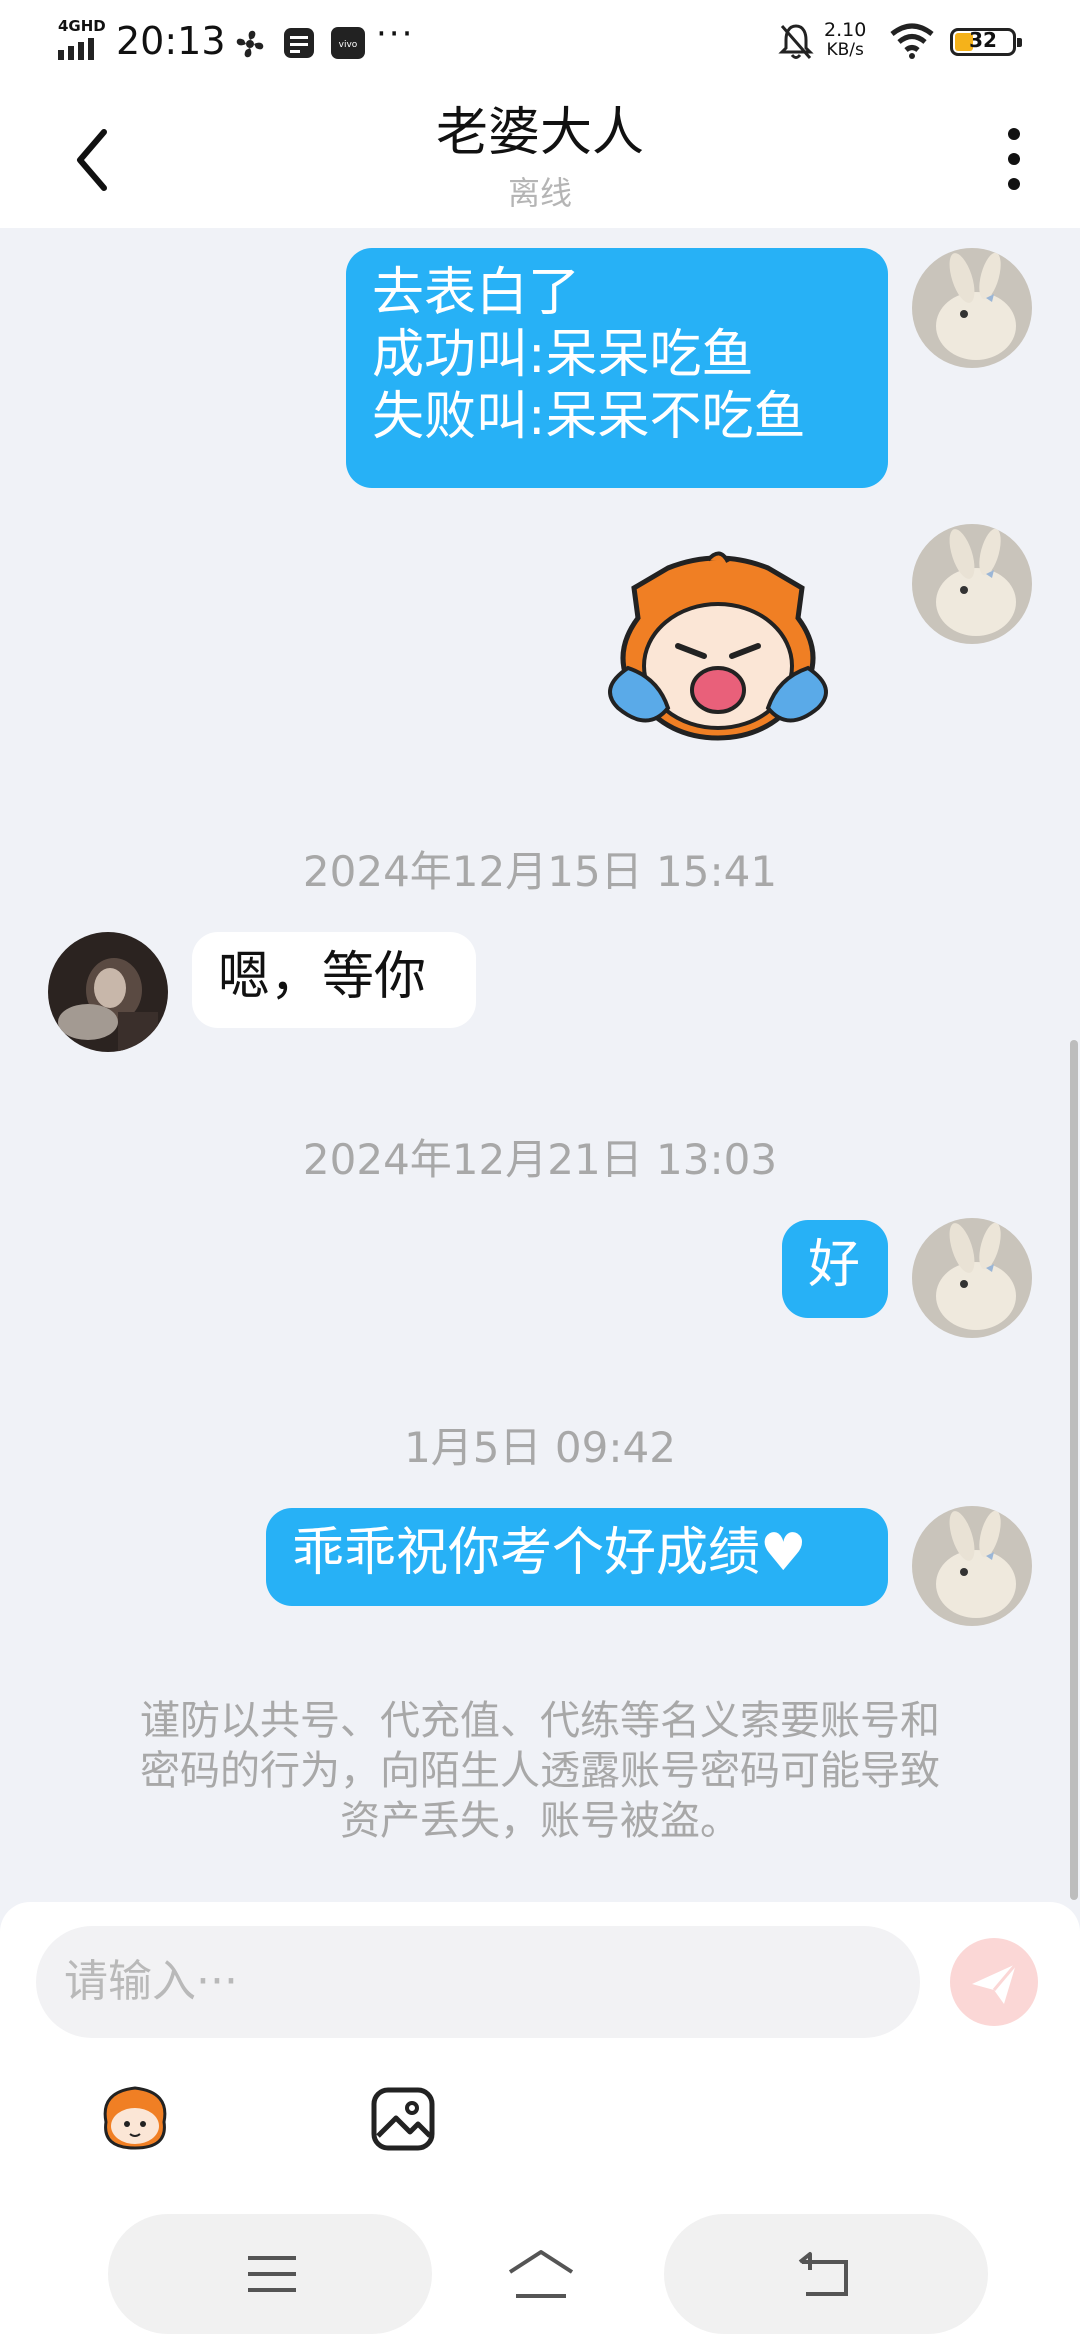 The image size is (1080, 2340). I want to click on sticker-icon, so click(135, 2117).